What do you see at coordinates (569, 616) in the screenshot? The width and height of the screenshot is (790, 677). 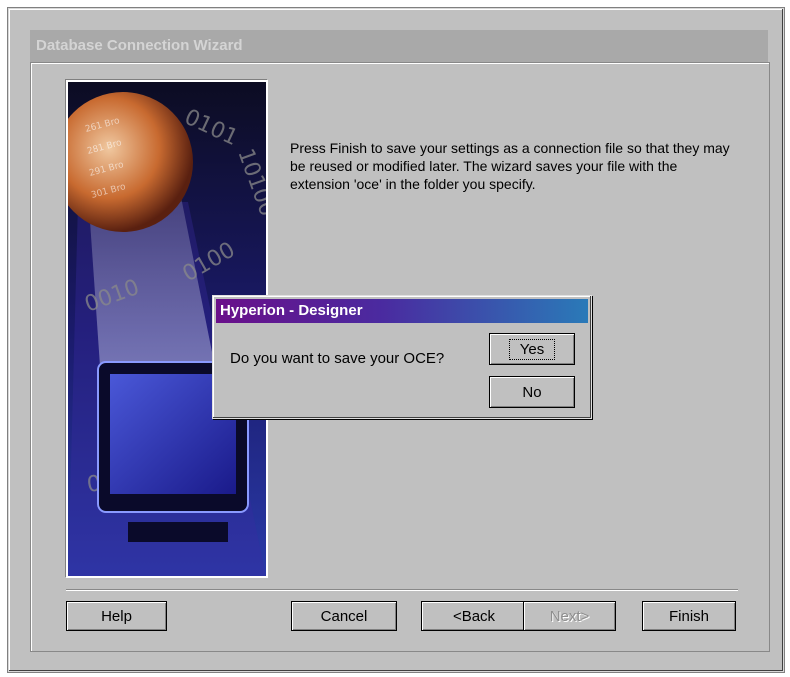 I see `next-button: Next>` at bounding box center [569, 616].